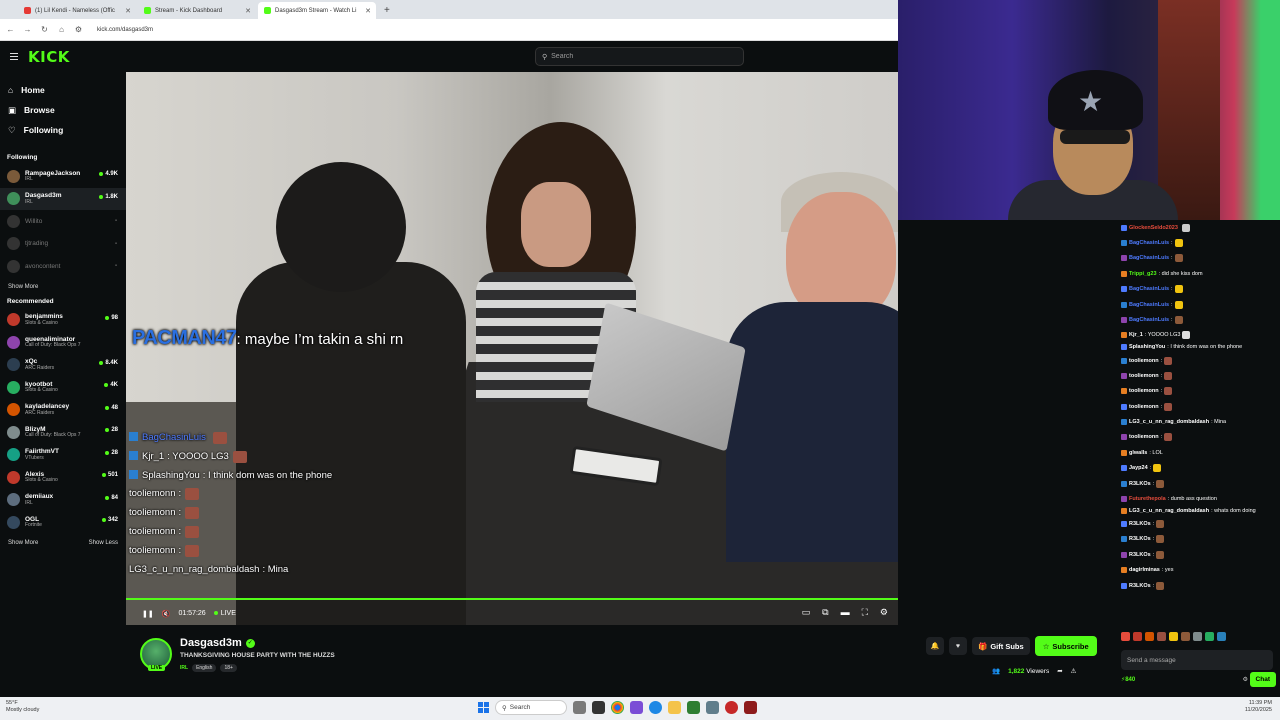 This screenshot has height=720, width=1280. I want to click on subscribe-button: ☆ Subscribe, so click(1065, 646).